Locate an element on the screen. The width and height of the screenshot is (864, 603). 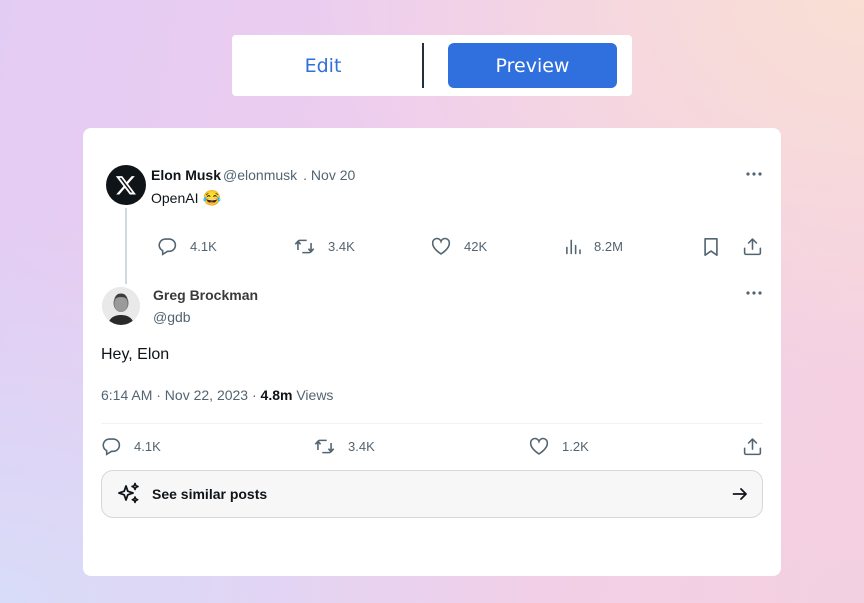
arrow-right-icon is located at coordinates (740, 494).